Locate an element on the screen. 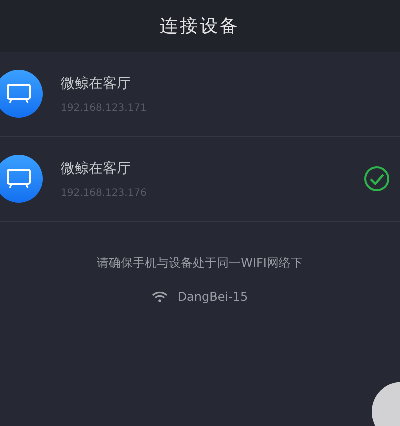 The height and width of the screenshot is (426, 400). network-notice: 请确保手机与设备处于同一WIFI网络下 is located at coordinates (200, 263).